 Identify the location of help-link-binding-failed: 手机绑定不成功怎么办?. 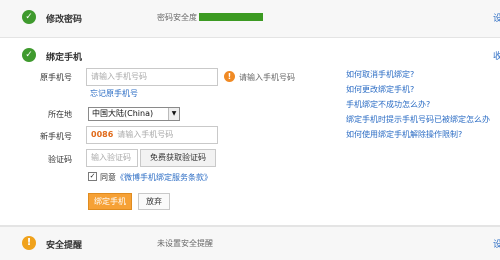
(388, 104).